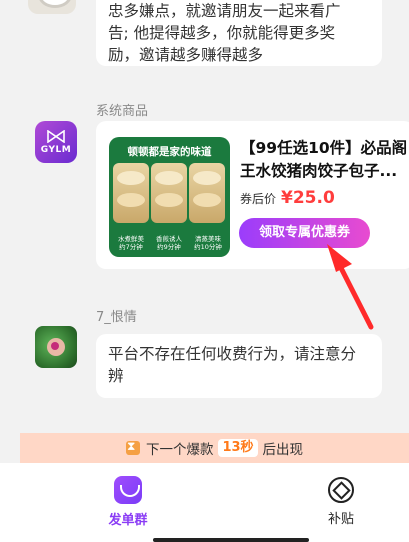  I want to click on hourglass-icon, so click(132, 447).